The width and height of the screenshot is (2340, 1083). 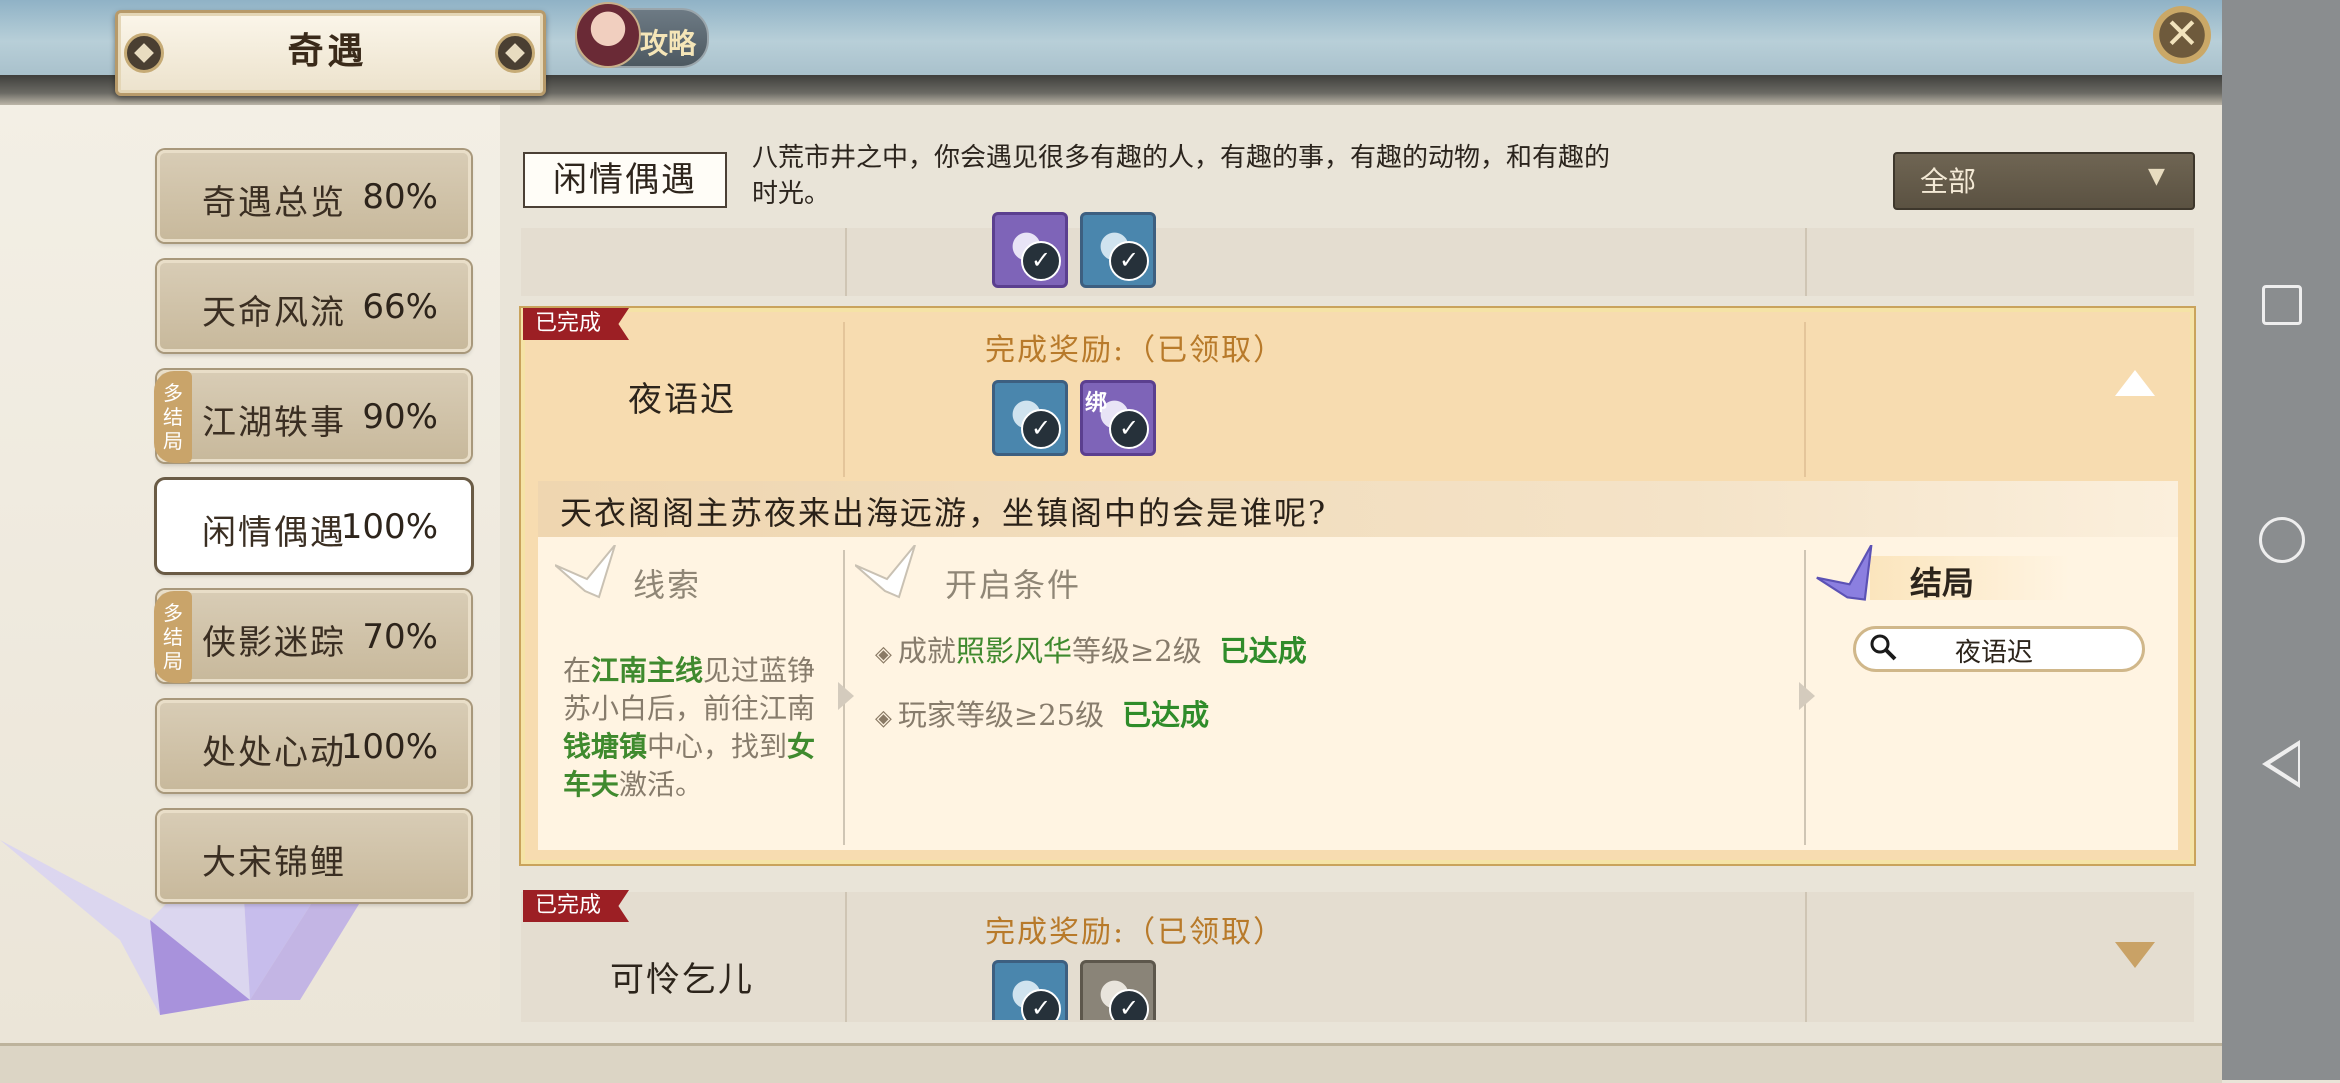 What do you see at coordinates (1001, 715) in the screenshot?
I see `condition-text: 玩家等级≥25级` at bounding box center [1001, 715].